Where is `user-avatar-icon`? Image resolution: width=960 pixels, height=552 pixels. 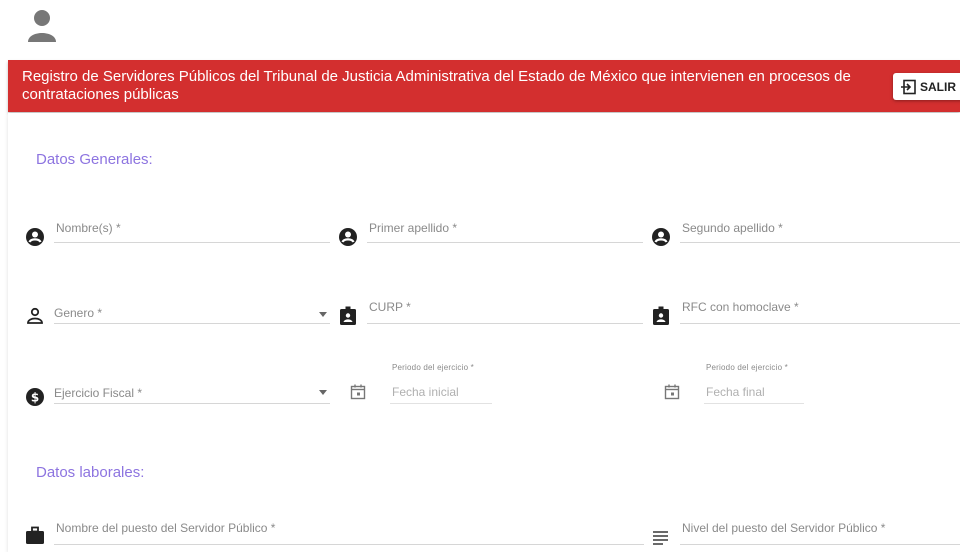 user-avatar-icon is located at coordinates (42, 25).